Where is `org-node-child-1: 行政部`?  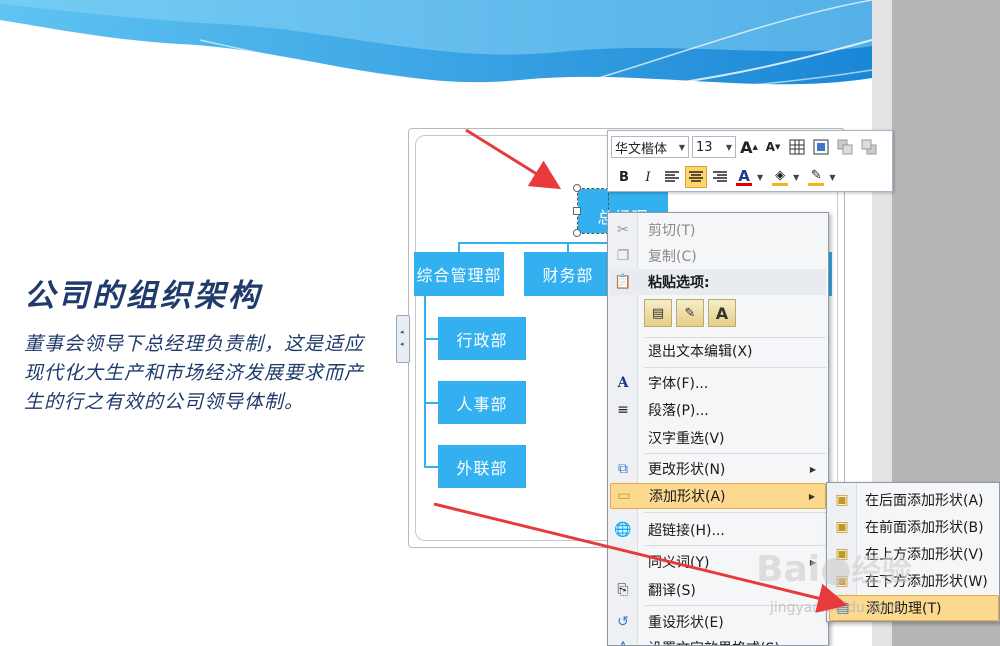
org-node-child-1: 行政部 is located at coordinates (482, 338).